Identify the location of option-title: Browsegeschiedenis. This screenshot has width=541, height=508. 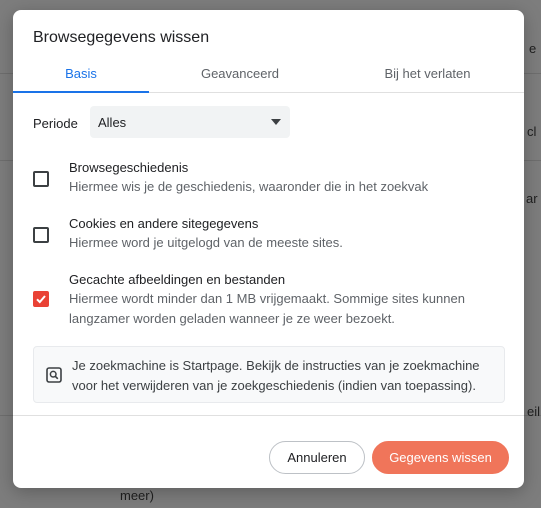
(129, 167).